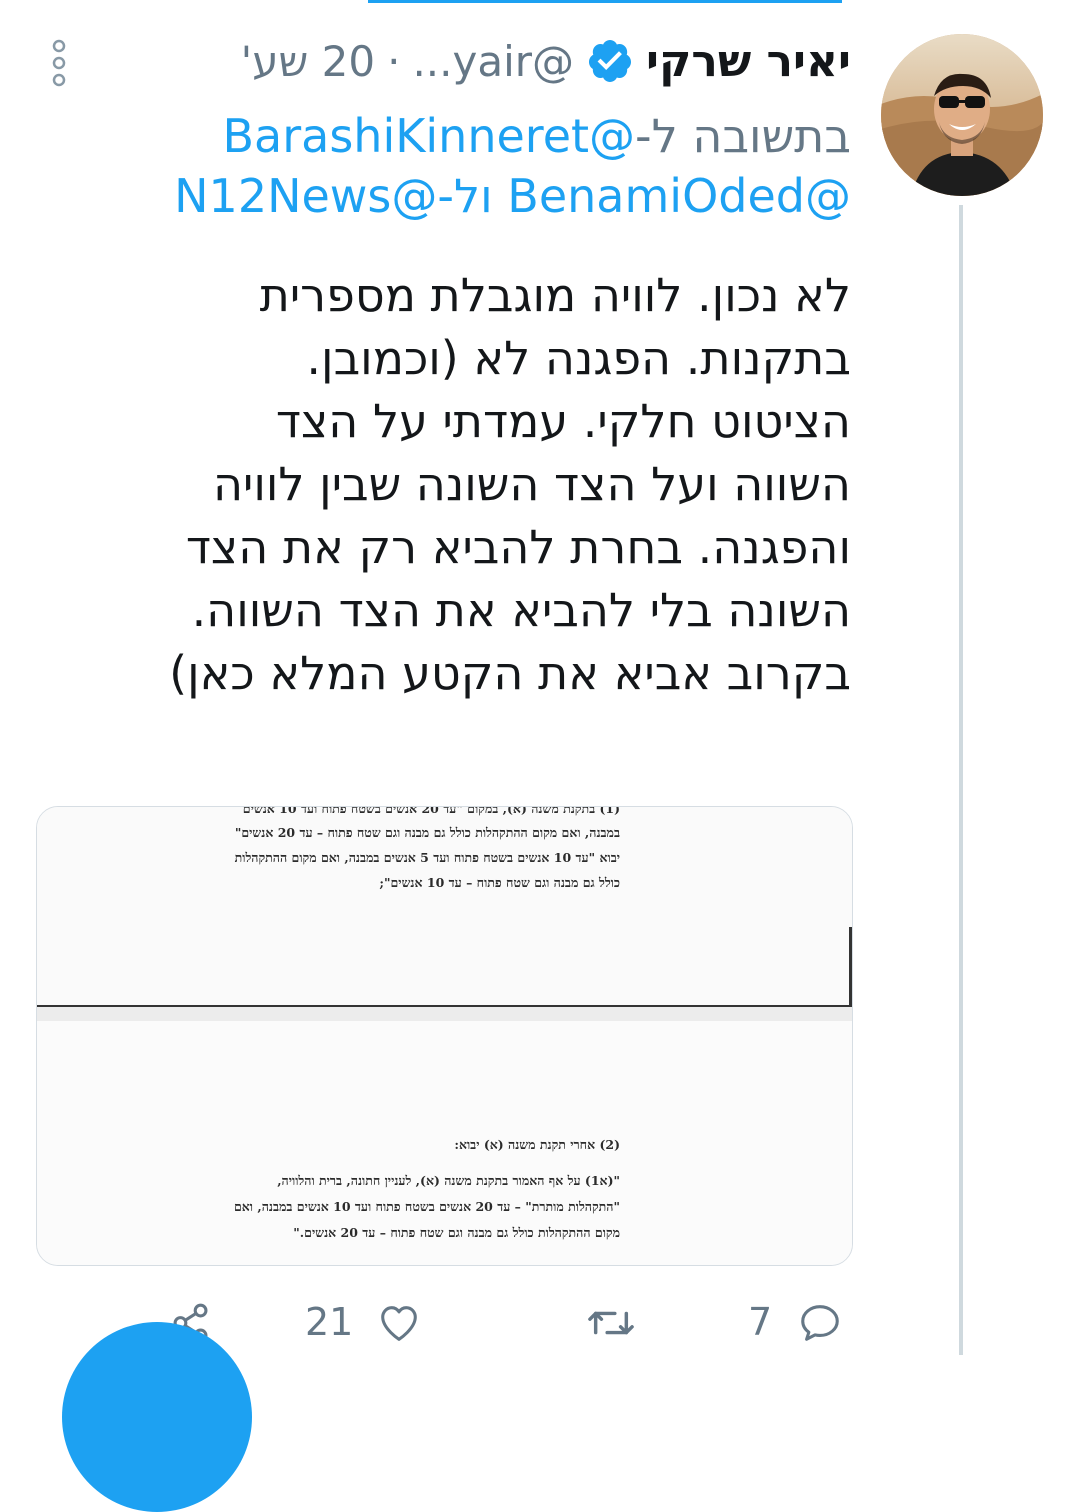 This screenshot has height=1512, width=1080. I want to click on avatar, so click(962, 115).